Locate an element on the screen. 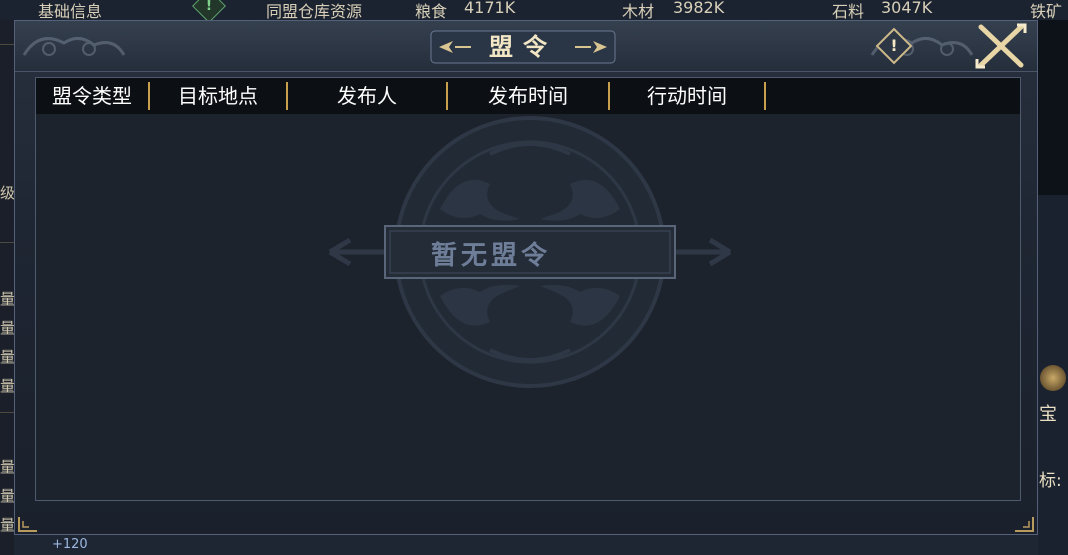 The image size is (1068, 555). dialog-header: 盟令 ! is located at coordinates (526, 46).